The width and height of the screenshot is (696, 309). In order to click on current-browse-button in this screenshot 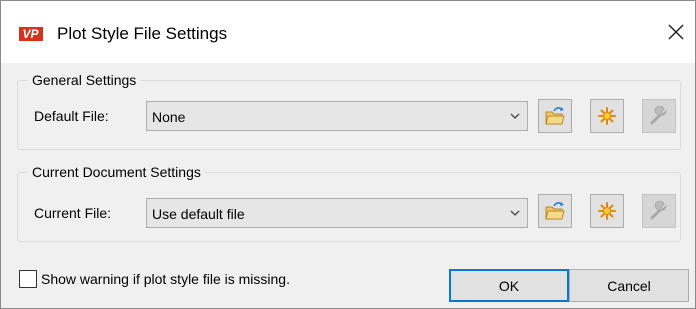, I will do `click(555, 211)`.